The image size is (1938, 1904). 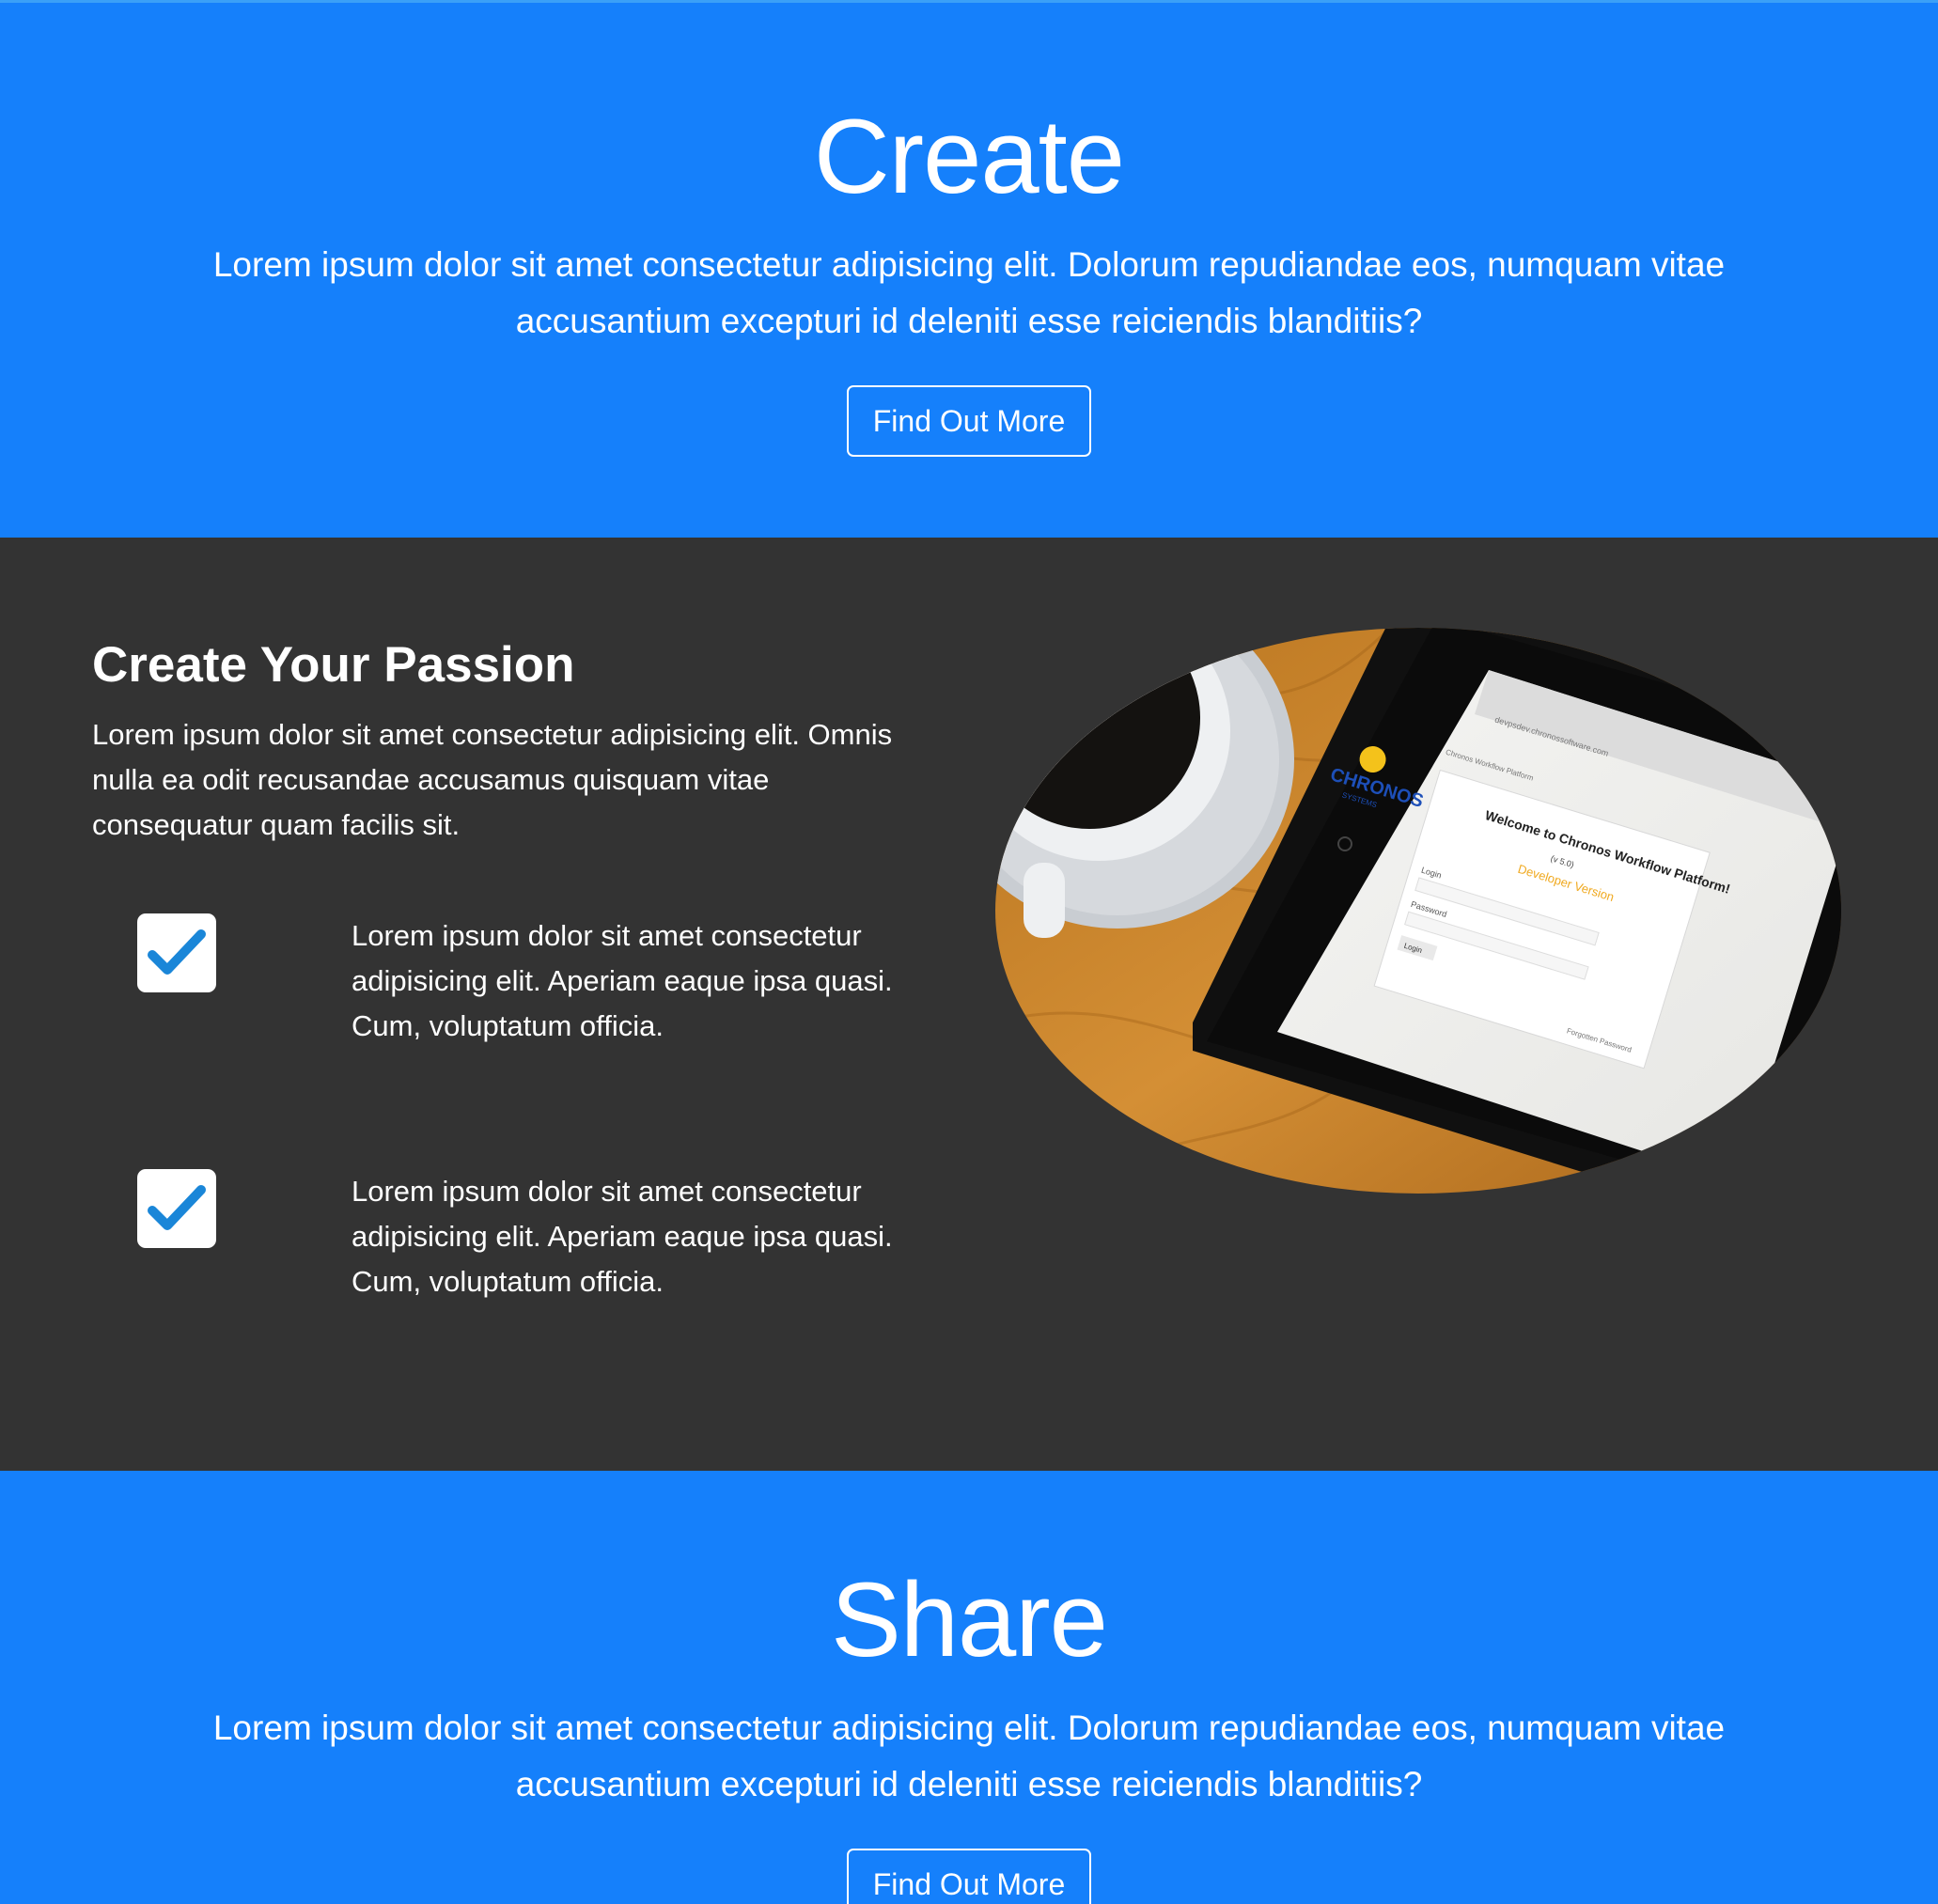 I want to click on create-find-out-more-button: Find Out More, so click(x=969, y=421).